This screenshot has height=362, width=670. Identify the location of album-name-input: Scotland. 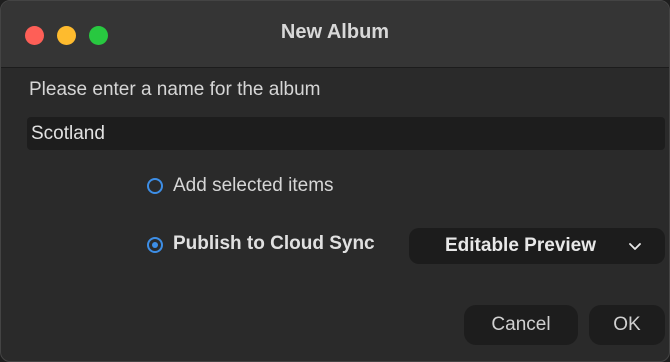
(346, 133).